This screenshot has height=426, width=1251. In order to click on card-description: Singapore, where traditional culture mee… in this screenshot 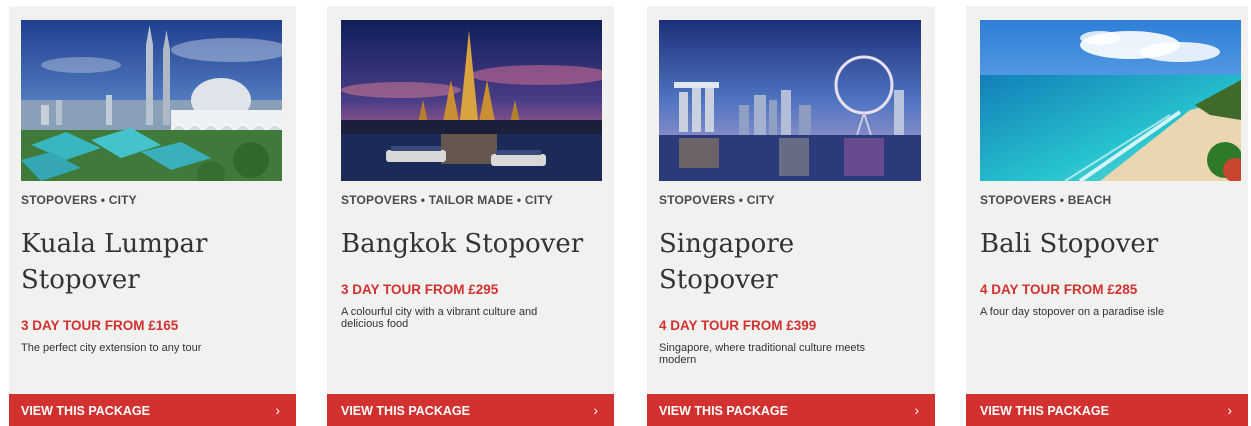, I will do `click(762, 354)`.